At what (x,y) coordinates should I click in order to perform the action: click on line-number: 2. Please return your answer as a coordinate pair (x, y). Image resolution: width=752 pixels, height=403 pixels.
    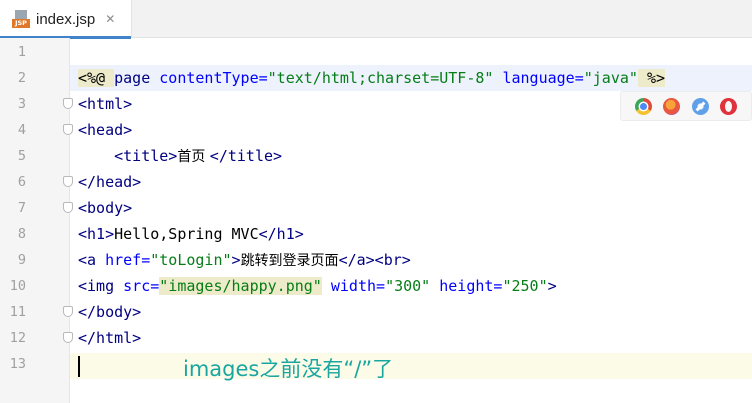
    Looking at the image, I should click on (21, 78).